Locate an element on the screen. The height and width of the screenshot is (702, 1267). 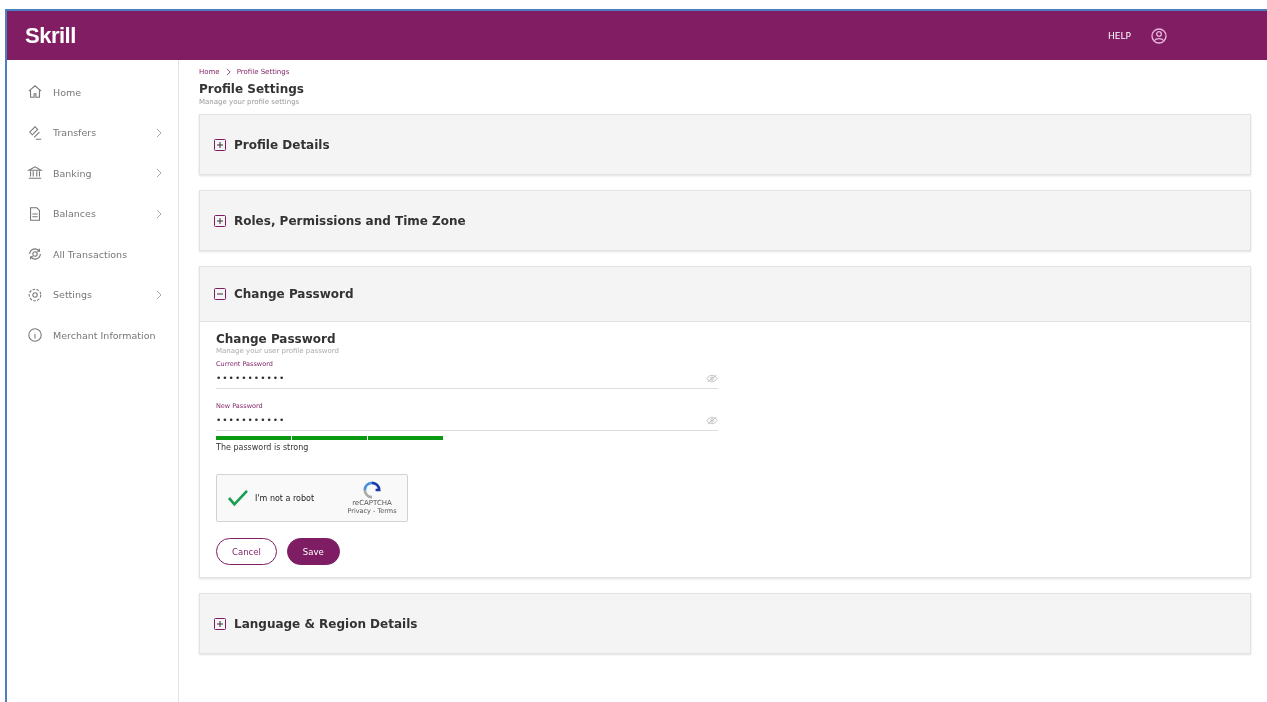
checkmark-icon is located at coordinates (238, 498).